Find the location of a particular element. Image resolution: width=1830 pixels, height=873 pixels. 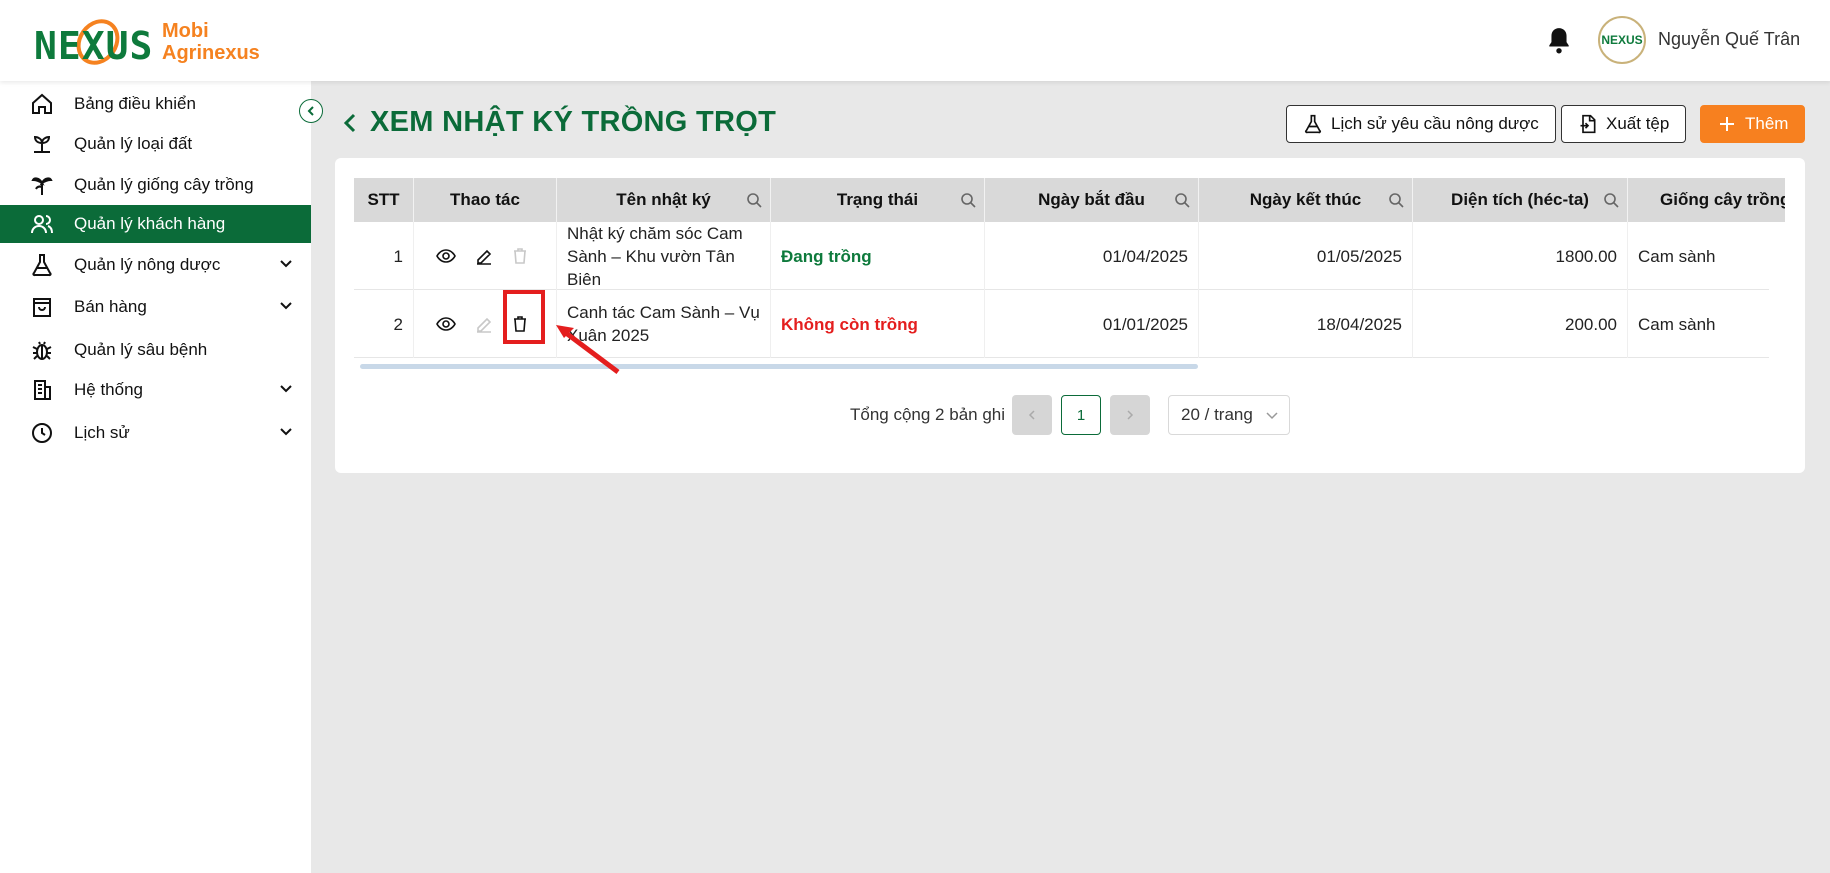

file-export-icon is located at coordinates (1588, 124).